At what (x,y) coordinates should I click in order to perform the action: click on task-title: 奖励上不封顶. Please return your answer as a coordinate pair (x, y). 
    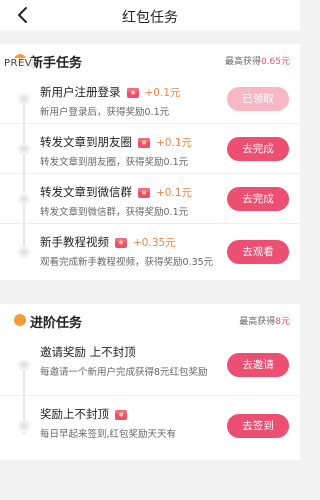
    Looking at the image, I should click on (84, 414).